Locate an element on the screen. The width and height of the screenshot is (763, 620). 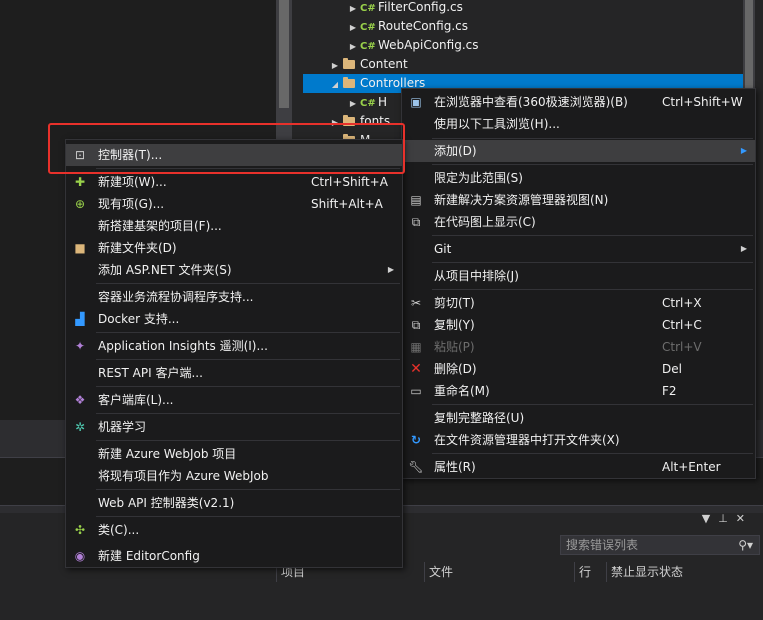
menu-item-copy: ⧉ 复制(Y) Ctrl+C is located at coordinates (578, 325).